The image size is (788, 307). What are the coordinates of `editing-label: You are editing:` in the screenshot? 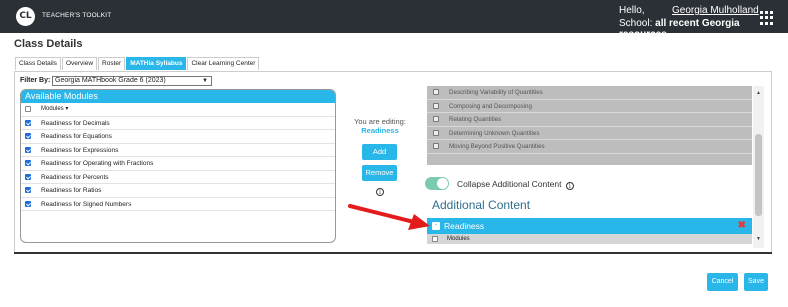 It's located at (380, 121).